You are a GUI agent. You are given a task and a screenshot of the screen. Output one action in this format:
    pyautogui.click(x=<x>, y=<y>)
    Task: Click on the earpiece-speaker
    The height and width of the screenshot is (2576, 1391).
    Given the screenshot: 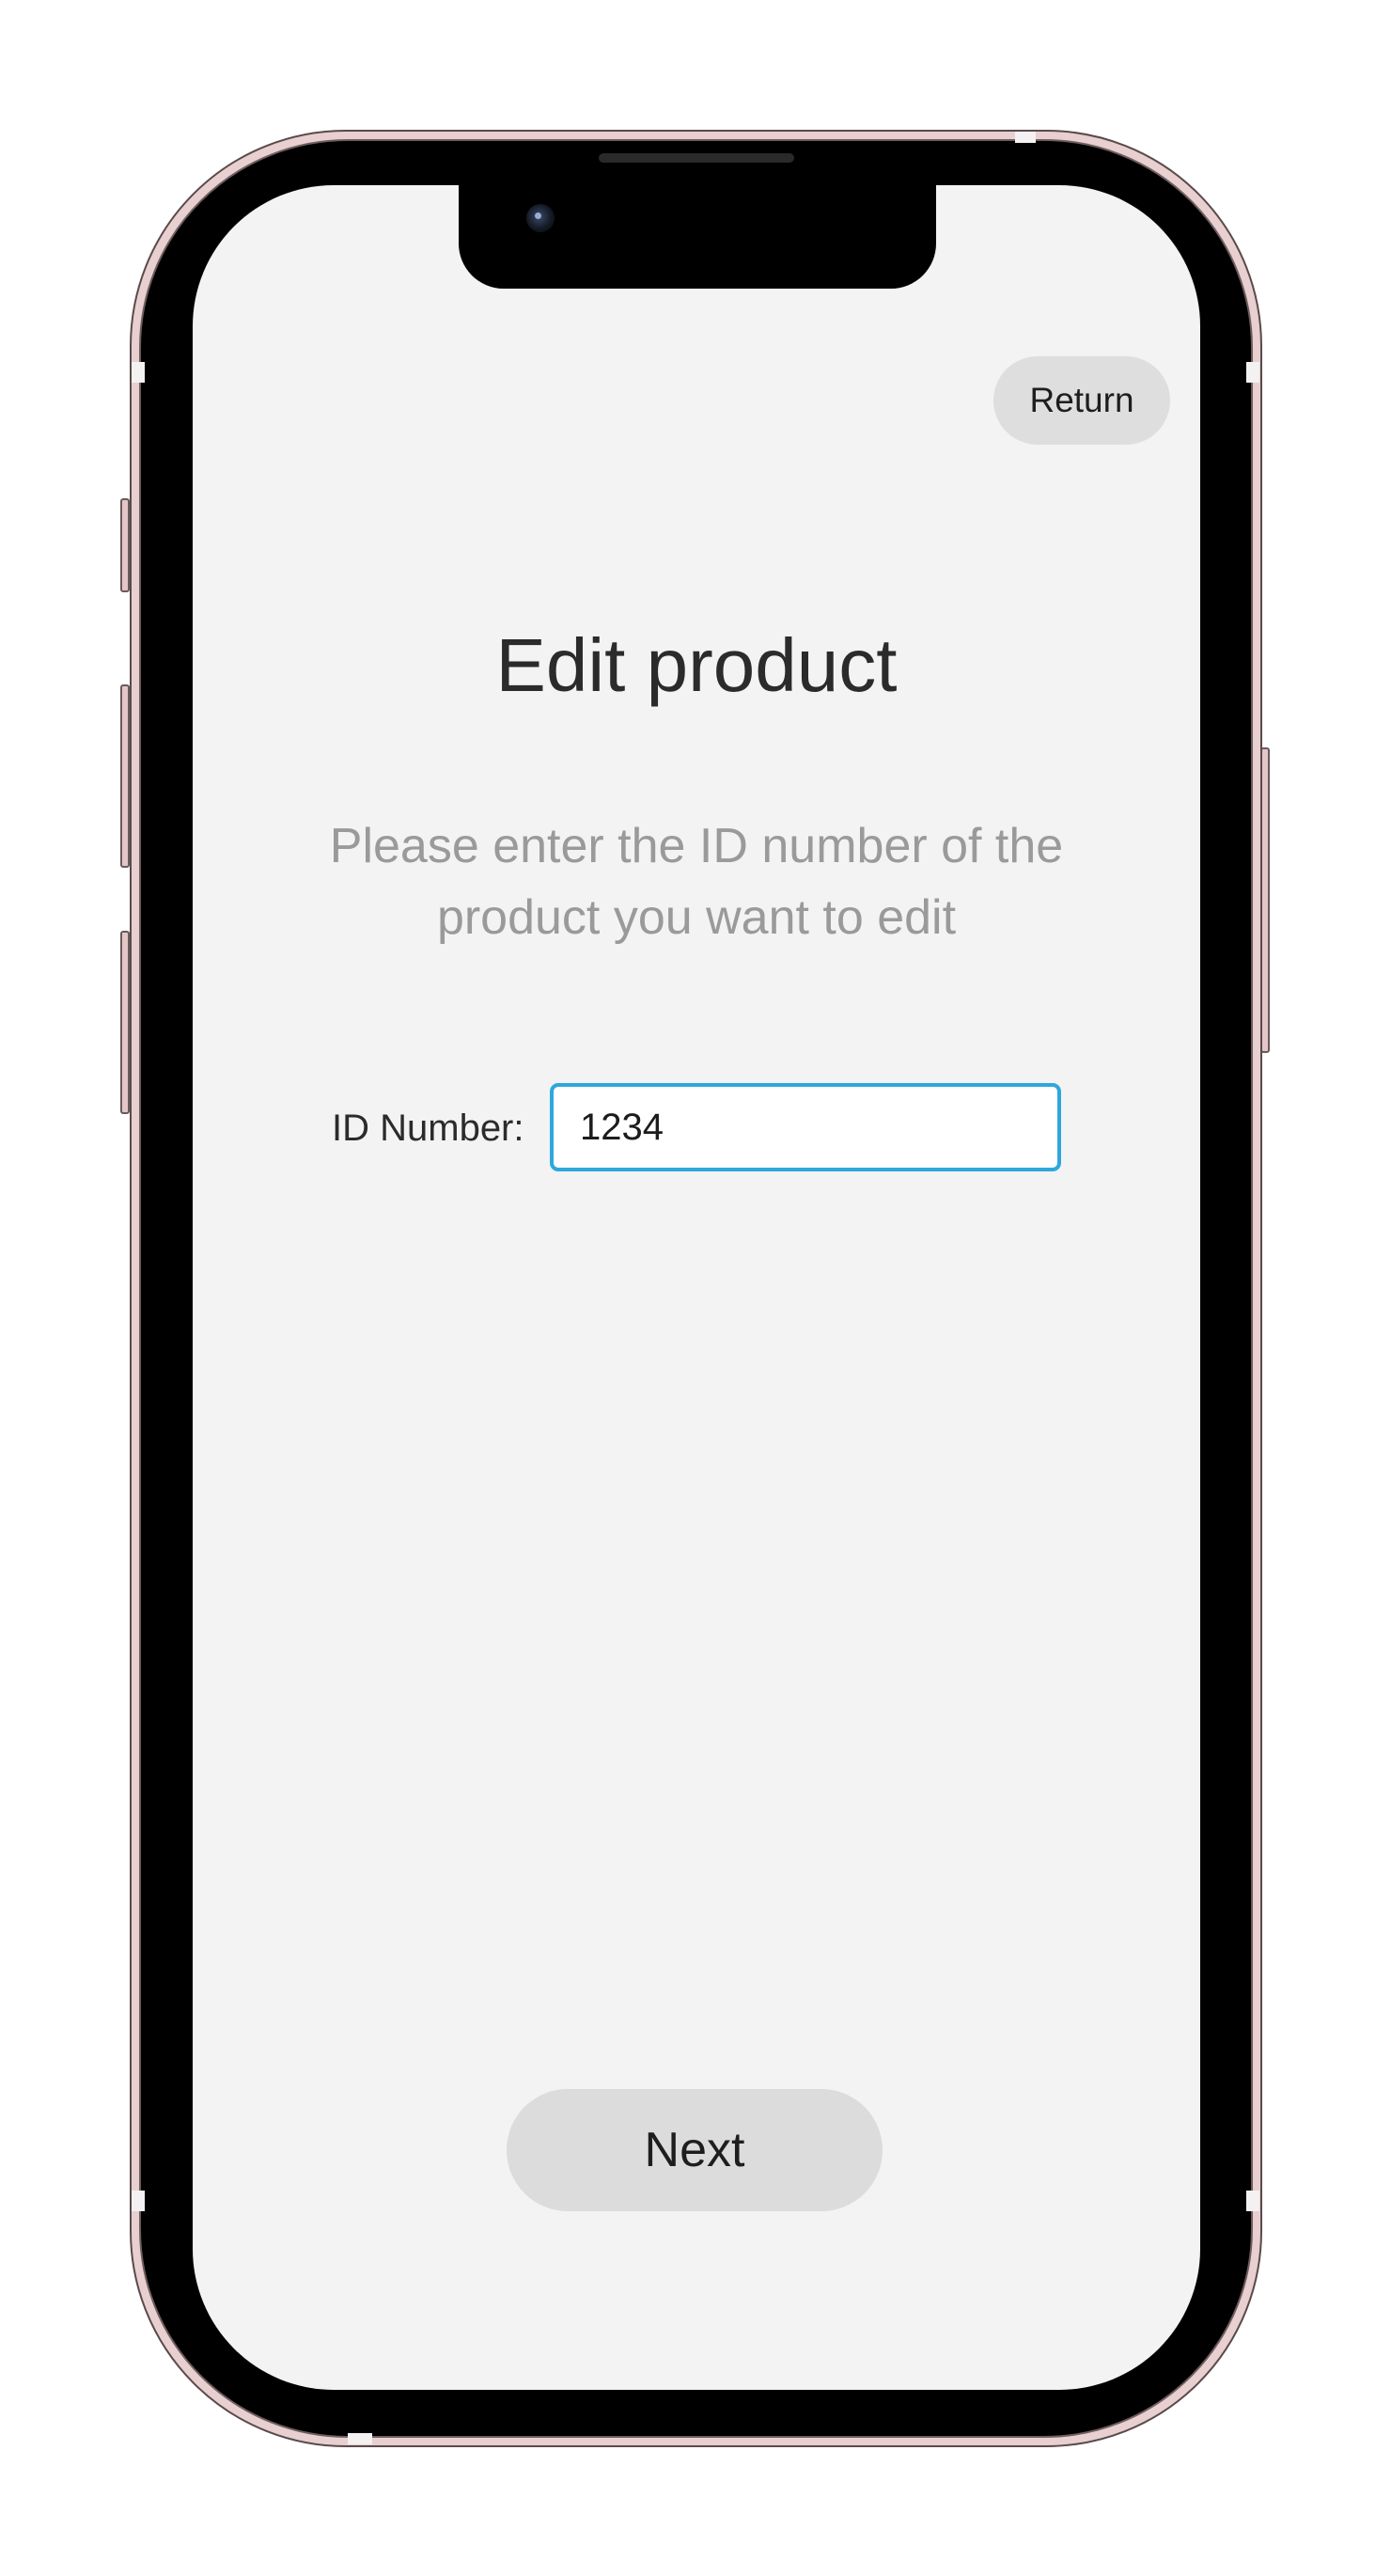 What is the action you would take?
    pyautogui.click(x=696, y=158)
    